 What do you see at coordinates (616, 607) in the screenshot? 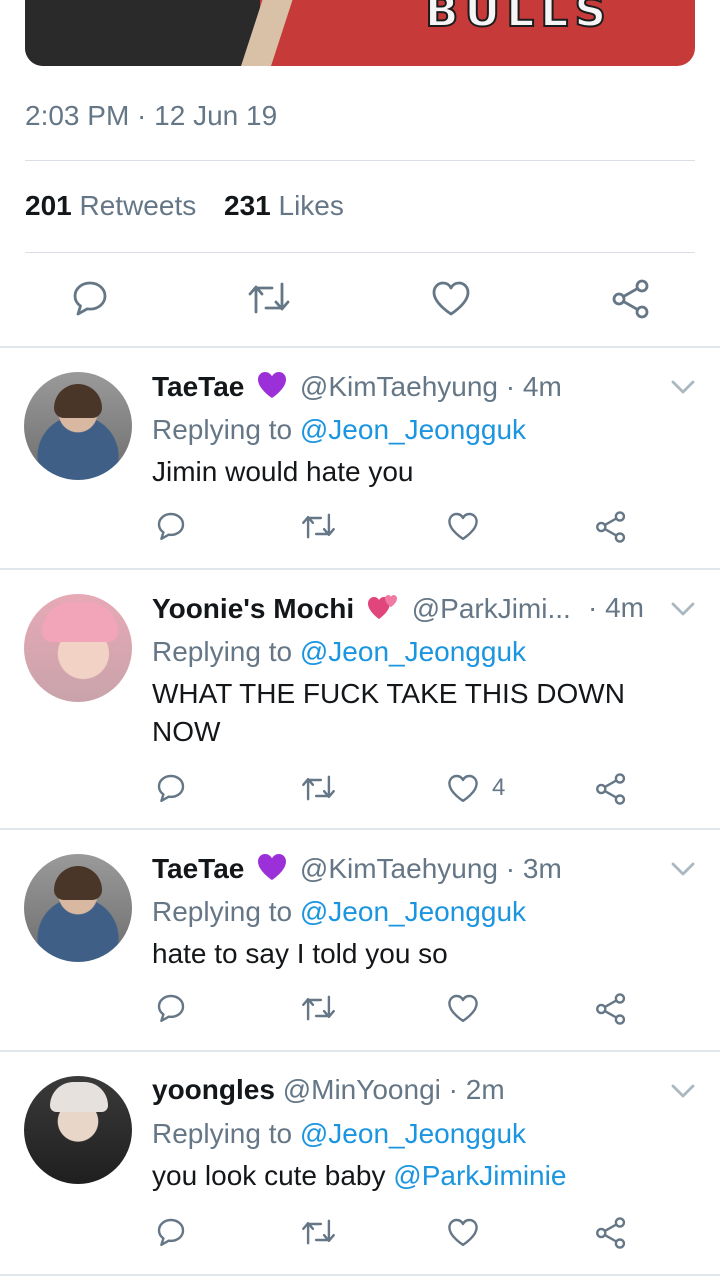
I see `reply-time: · 4m` at bounding box center [616, 607].